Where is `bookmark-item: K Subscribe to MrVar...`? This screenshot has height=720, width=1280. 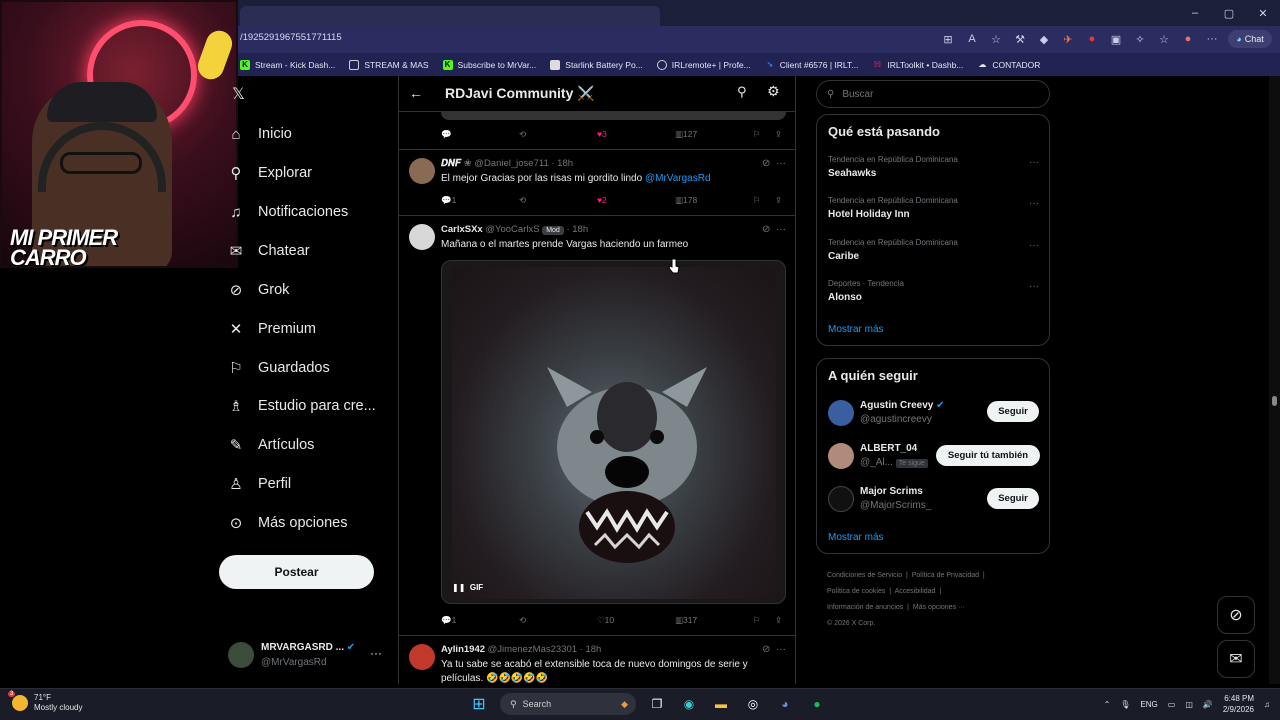 bookmark-item: K Subscribe to MrVar... is located at coordinates (489, 64).